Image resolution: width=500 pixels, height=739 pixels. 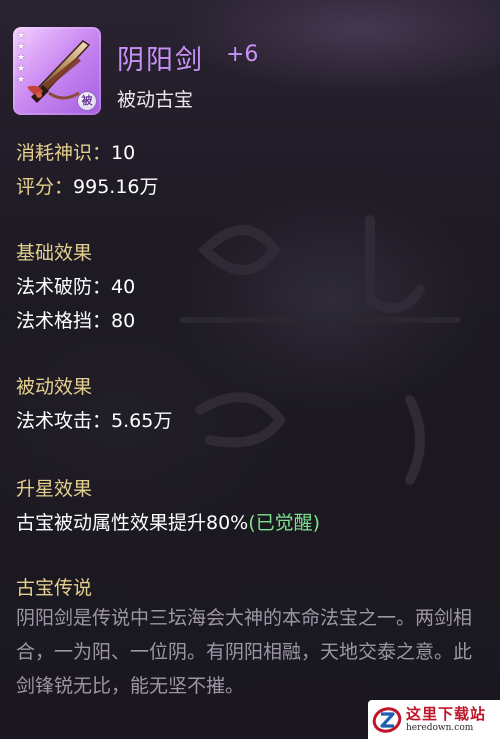 I want to click on star-up-title: 升星效果, so click(x=54, y=489).